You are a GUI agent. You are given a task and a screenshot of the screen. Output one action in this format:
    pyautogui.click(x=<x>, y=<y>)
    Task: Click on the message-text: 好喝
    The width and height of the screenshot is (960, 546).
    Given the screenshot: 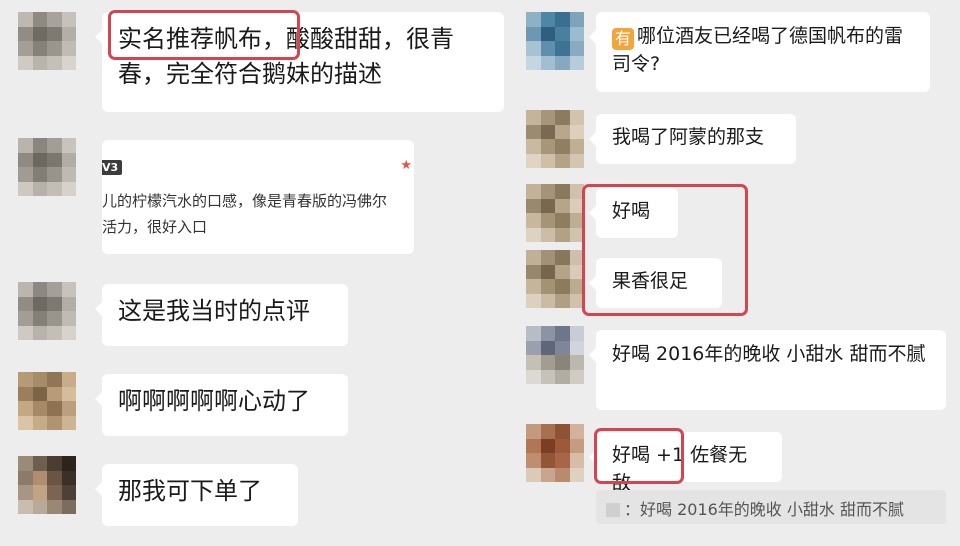 What is the action you would take?
    pyautogui.click(x=631, y=211)
    